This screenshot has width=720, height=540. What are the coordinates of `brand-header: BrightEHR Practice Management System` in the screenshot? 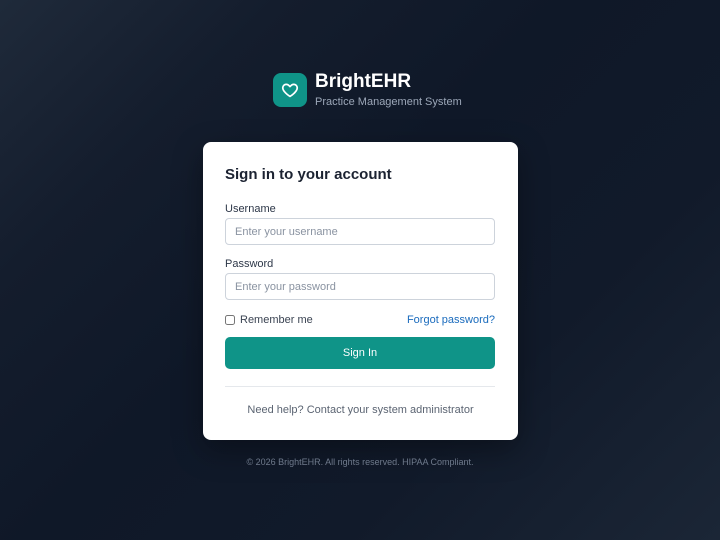 It's located at (367, 89).